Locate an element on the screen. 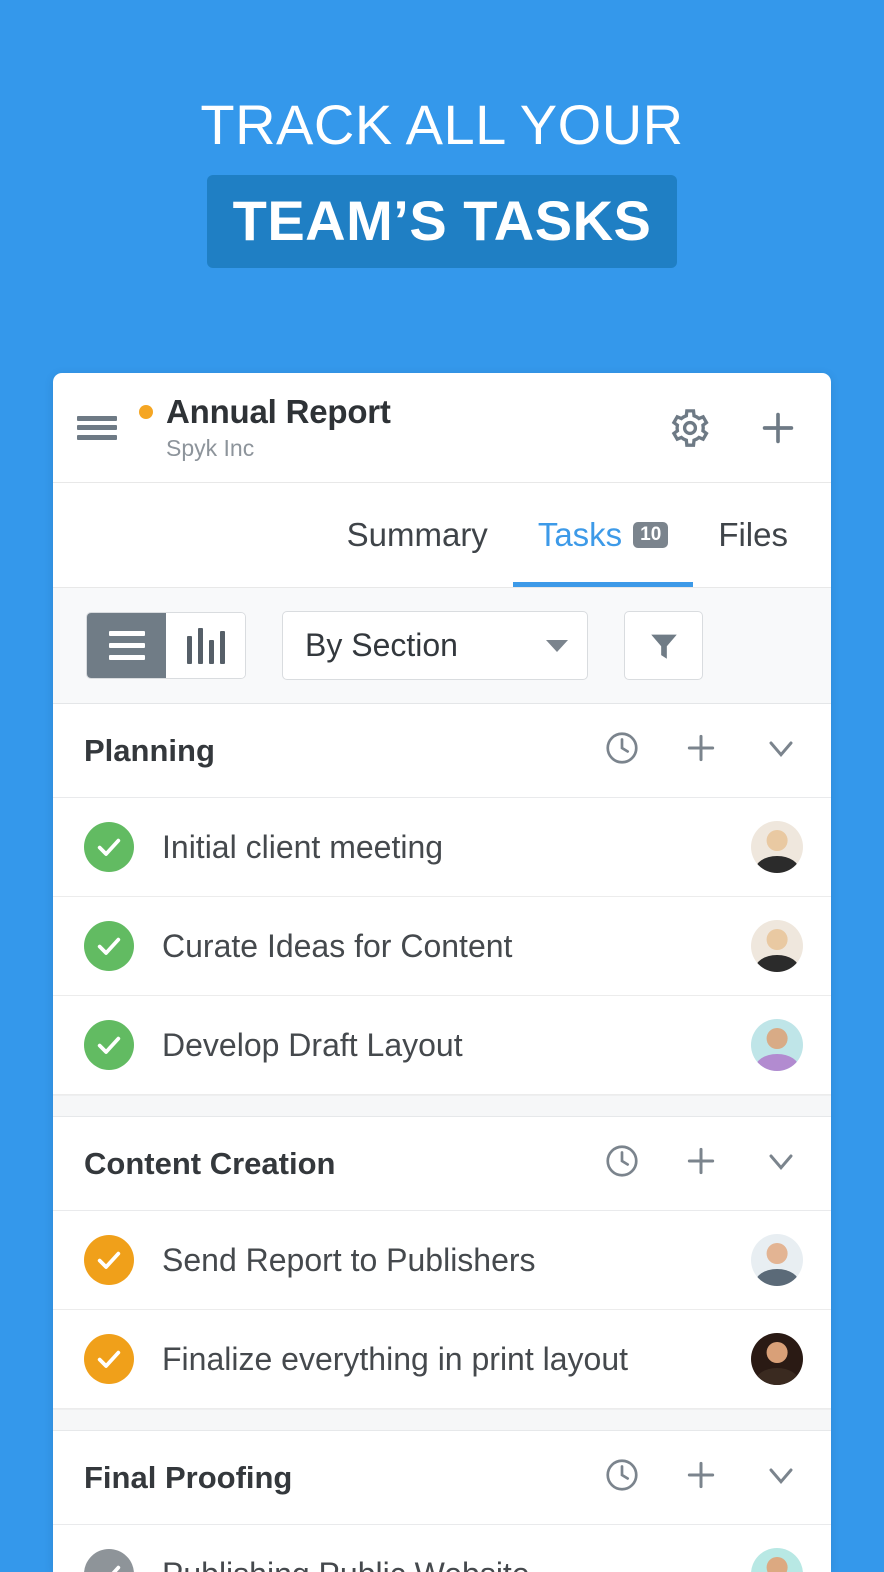 The image size is (884, 1572). tab-tasks-badge: 10 is located at coordinates (651, 535).